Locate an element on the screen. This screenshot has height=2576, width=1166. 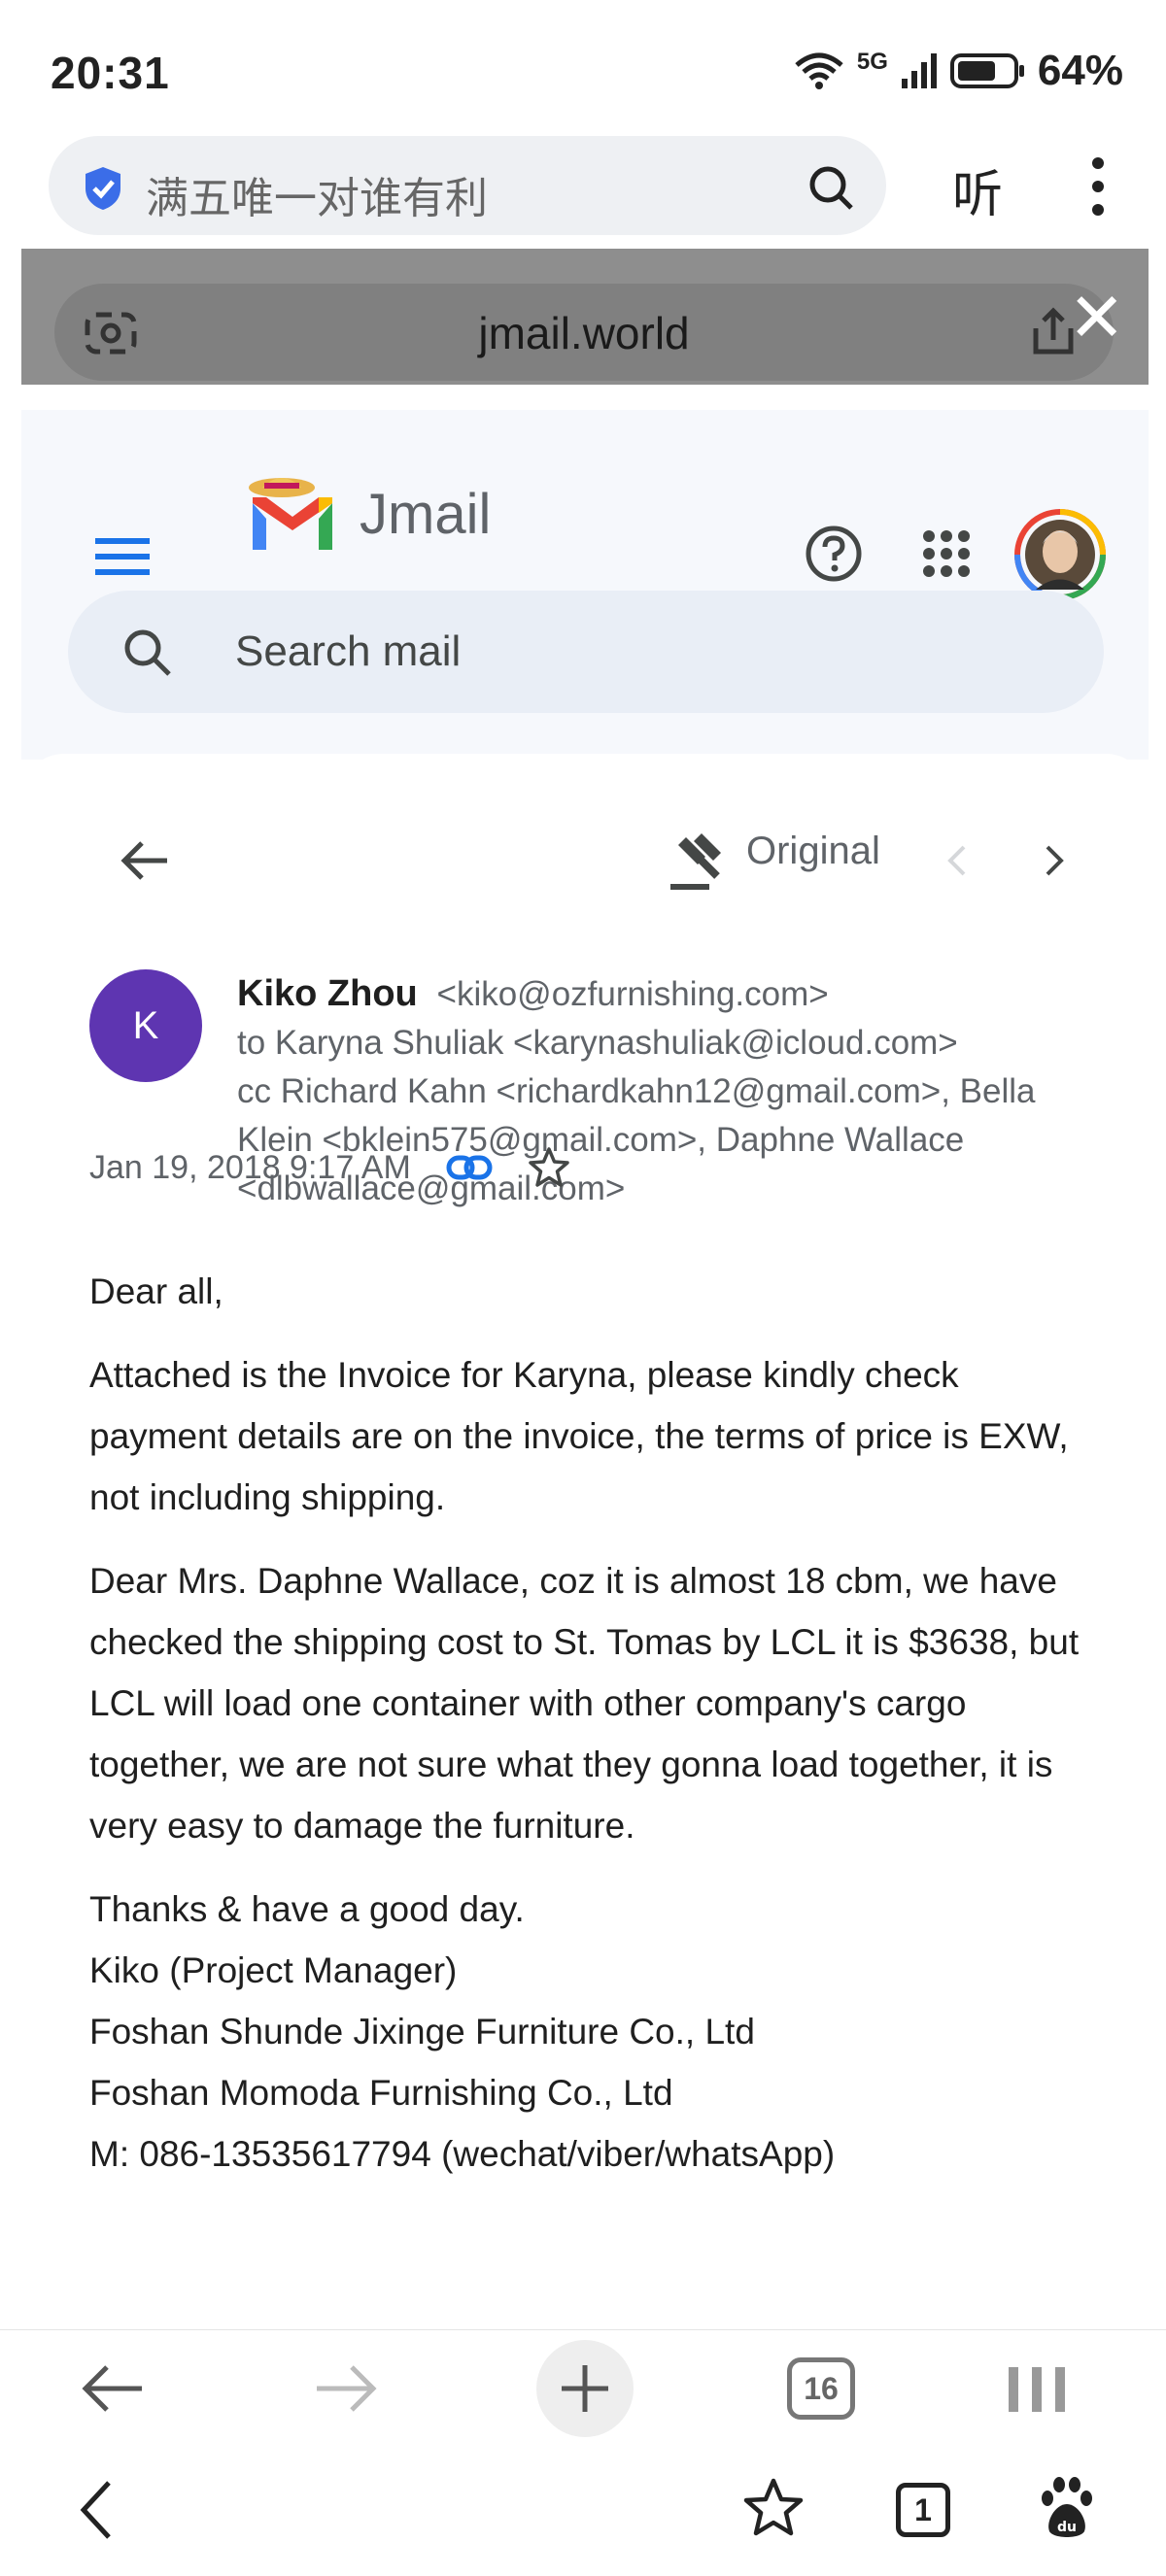
view-original-button: Original is located at coordinates (813, 851).